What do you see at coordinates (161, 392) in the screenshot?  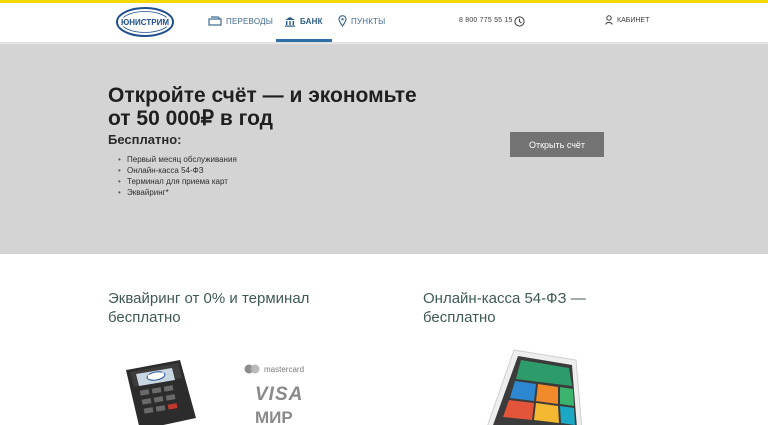 I see `card-terminal-image` at bounding box center [161, 392].